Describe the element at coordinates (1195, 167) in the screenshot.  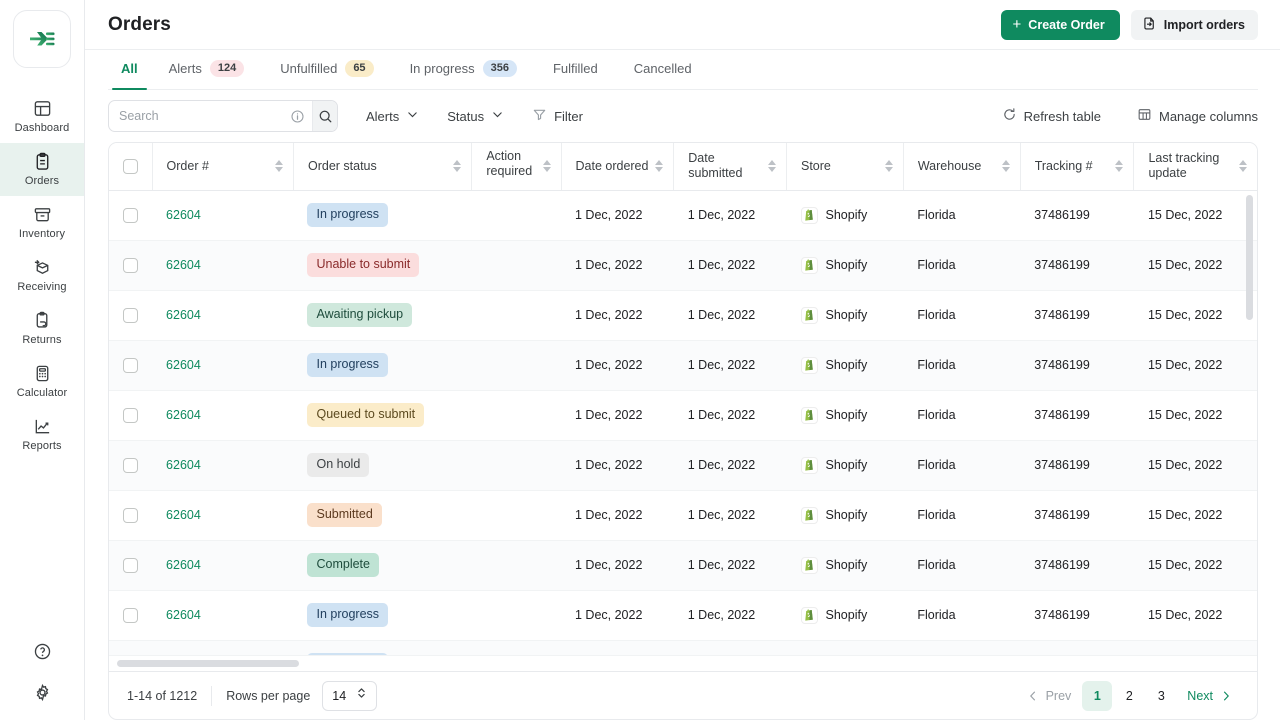
I see `th-last-tracking-update: Last tracking update` at that location.